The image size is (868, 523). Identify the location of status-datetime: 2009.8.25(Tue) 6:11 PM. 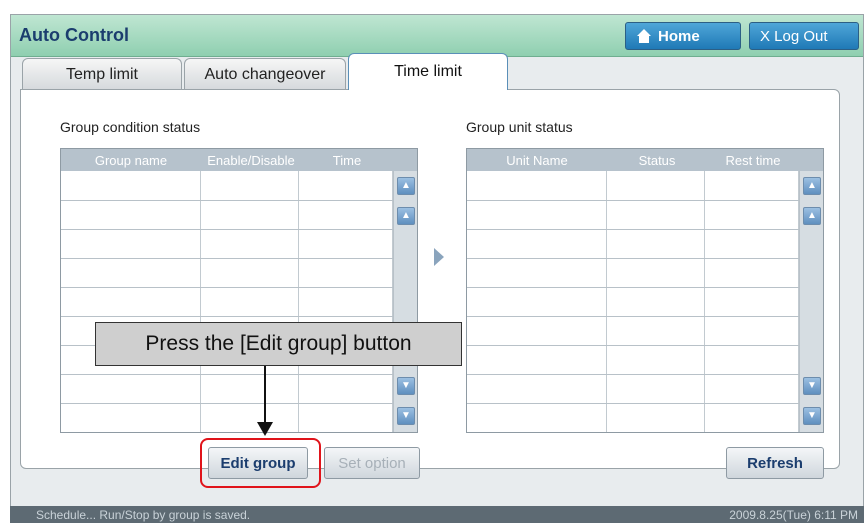
(793, 515).